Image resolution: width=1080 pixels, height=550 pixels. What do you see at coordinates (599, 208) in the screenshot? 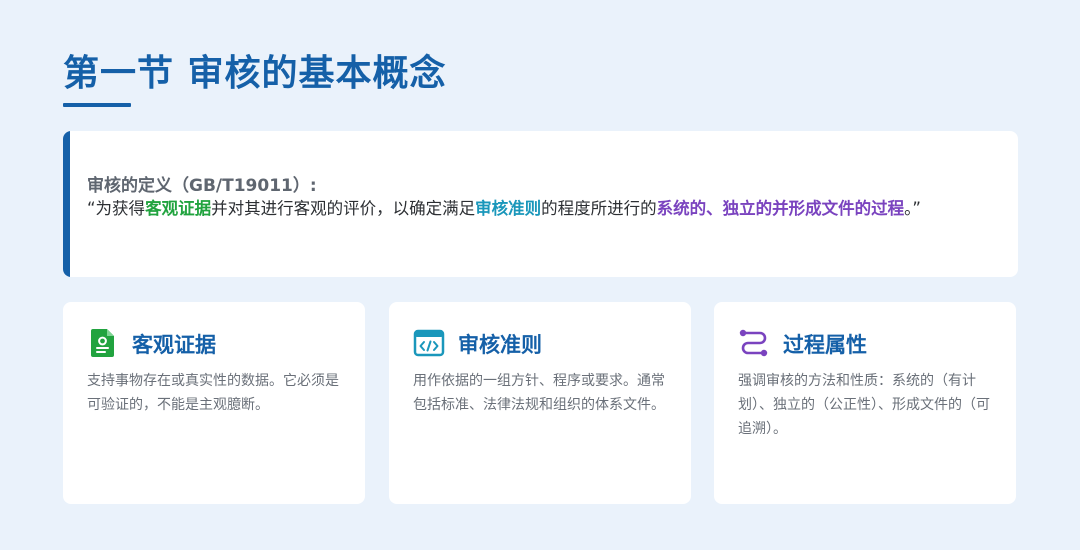
I see `definition-text: 的程度所进行的` at bounding box center [599, 208].